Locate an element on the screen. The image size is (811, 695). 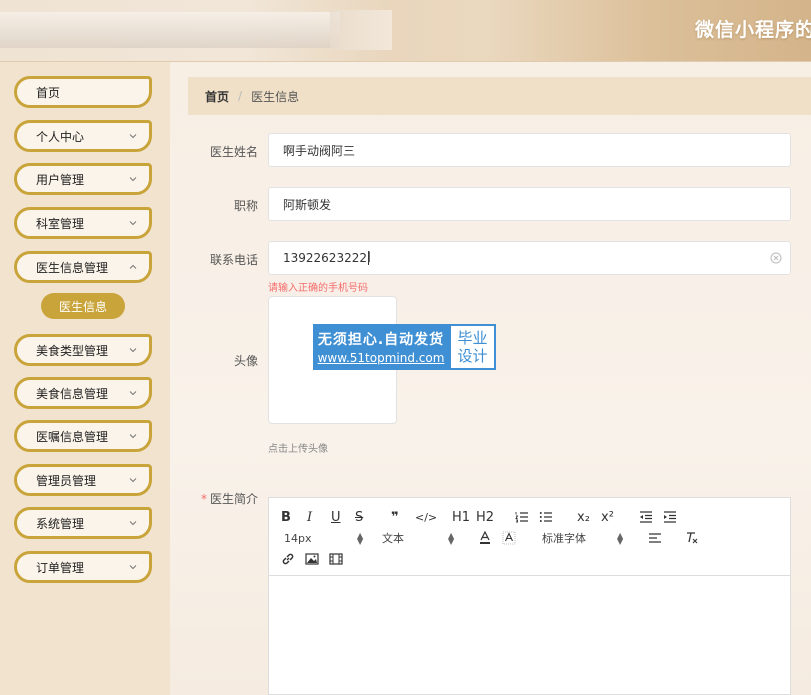
watermark-right1: 毕业 is located at coordinates (472, 338).